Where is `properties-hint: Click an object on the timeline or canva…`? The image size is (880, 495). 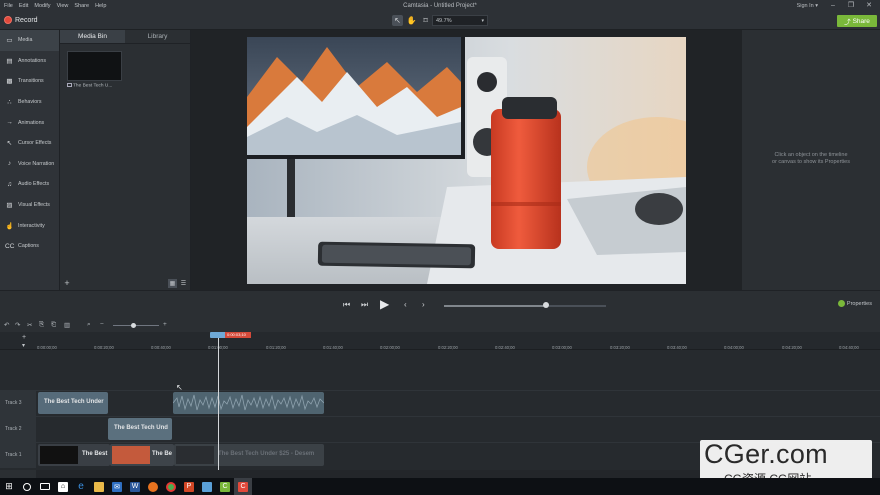
properties-hint: Click an object on the timeline or canva… is located at coordinates (811, 159).